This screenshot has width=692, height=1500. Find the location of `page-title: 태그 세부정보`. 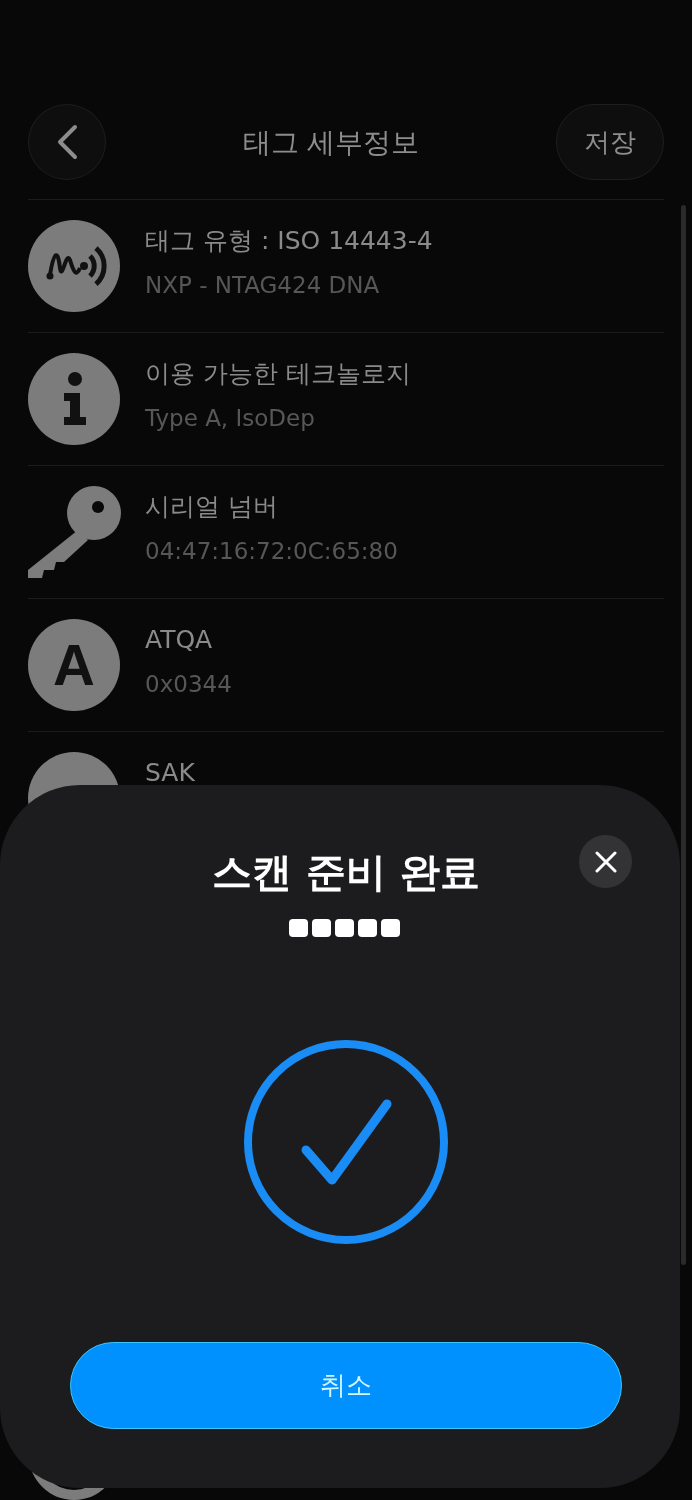

page-title: 태그 세부정보 is located at coordinates (331, 143).